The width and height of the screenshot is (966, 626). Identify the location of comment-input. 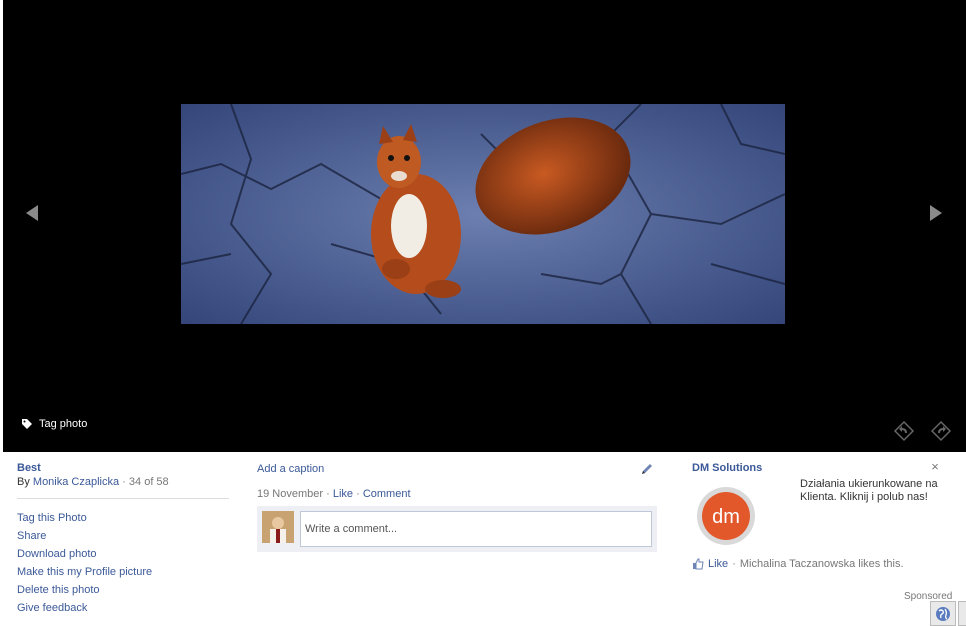
(476, 529).